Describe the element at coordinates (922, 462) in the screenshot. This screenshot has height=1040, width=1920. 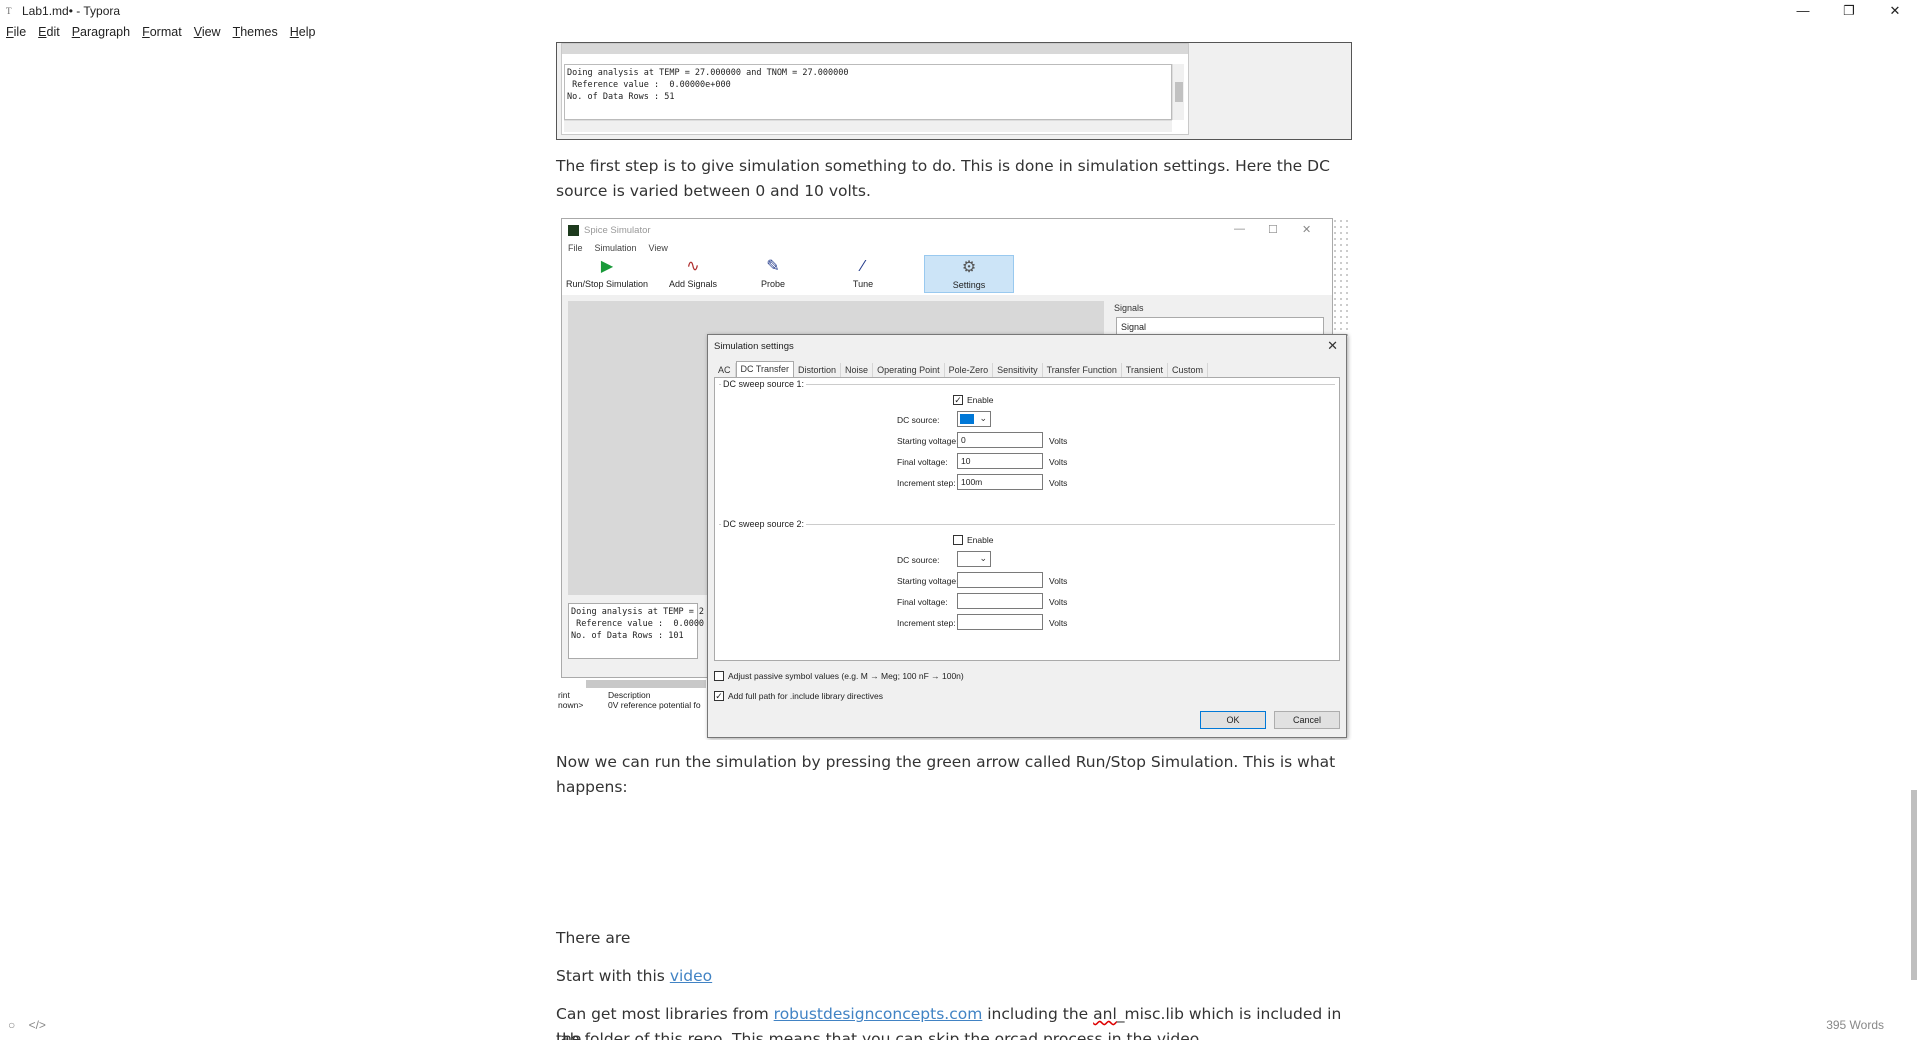
I see `final-1-label: Final voltage:` at that location.